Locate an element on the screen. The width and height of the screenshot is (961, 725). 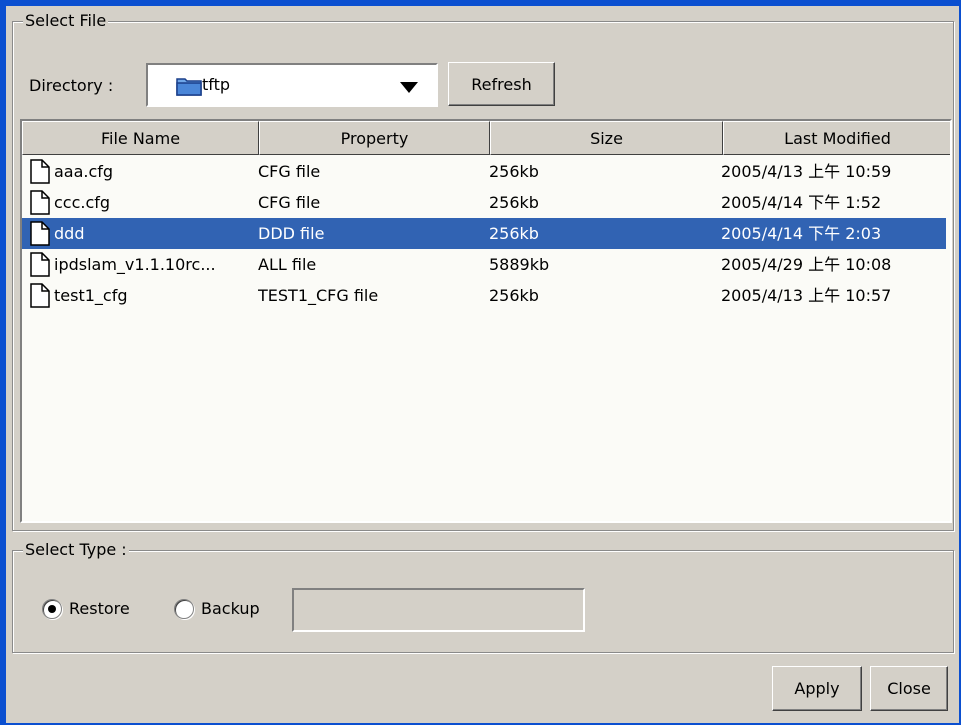
radio-selected-dot is located at coordinates (52, 609).